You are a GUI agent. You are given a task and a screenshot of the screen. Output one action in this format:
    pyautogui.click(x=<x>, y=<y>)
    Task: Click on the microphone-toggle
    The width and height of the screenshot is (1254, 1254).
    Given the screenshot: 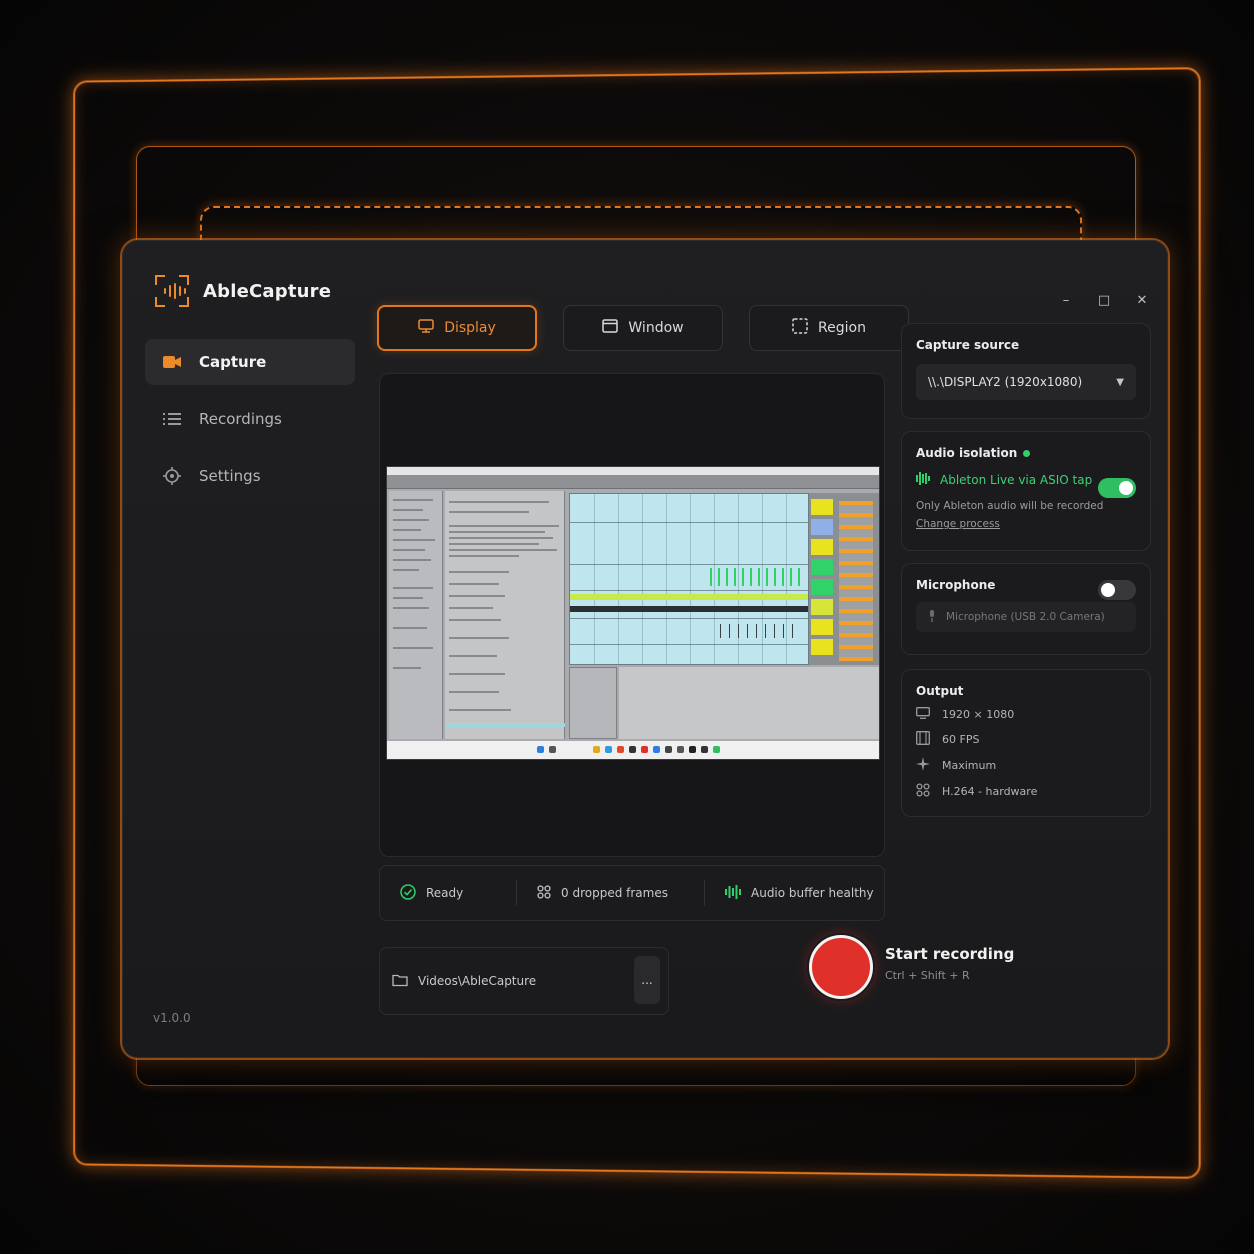 What is the action you would take?
    pyautogui.click(x=1117, y=590)
    